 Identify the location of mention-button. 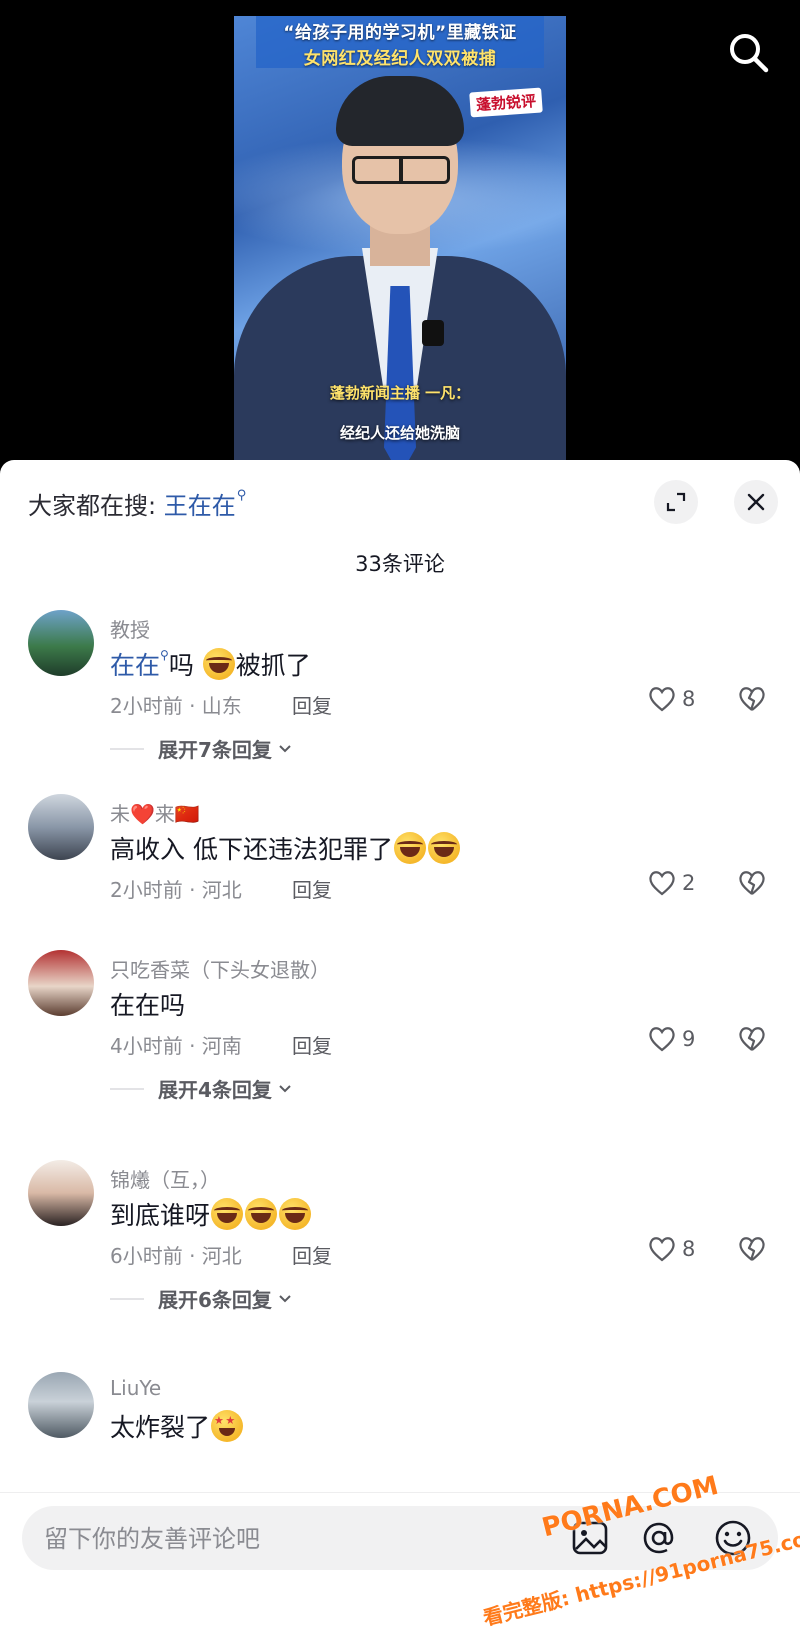
(659, 1540).